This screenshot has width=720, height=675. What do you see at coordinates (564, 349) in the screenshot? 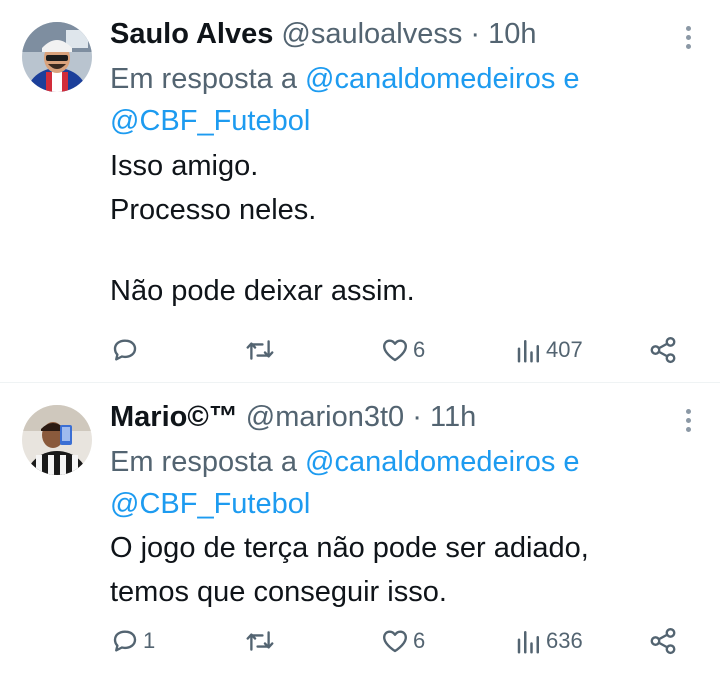
I see `views-count: 407` at bounding box center [564, 349].